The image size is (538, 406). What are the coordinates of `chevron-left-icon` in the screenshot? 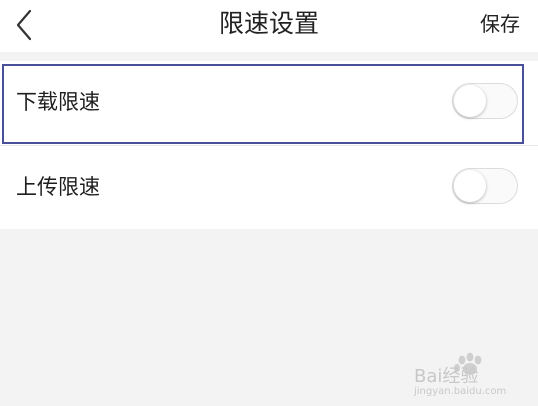 It's located at (24, 25).